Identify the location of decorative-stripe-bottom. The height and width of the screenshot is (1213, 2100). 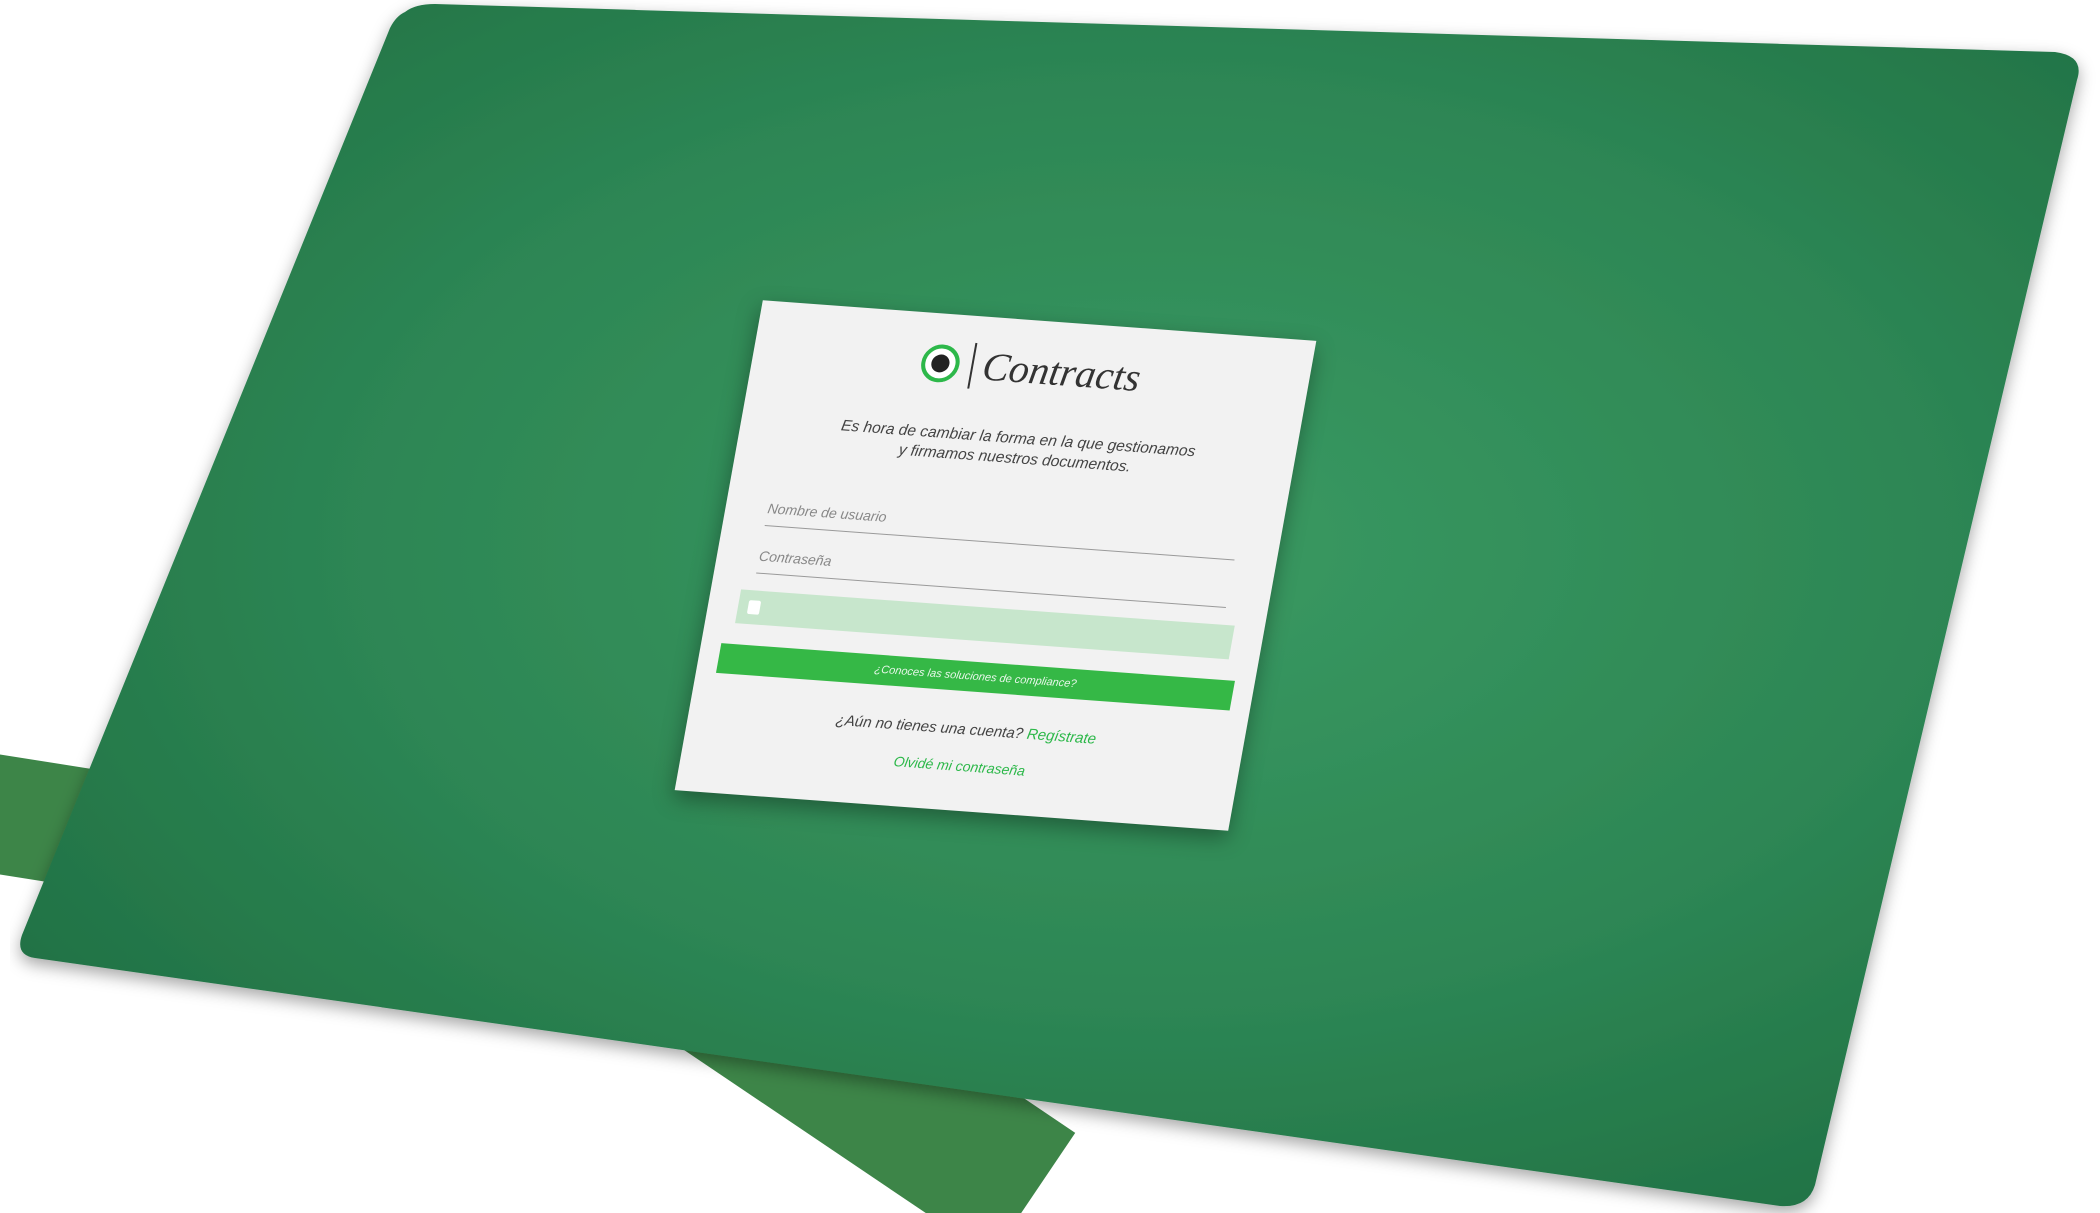
(843, 1044).